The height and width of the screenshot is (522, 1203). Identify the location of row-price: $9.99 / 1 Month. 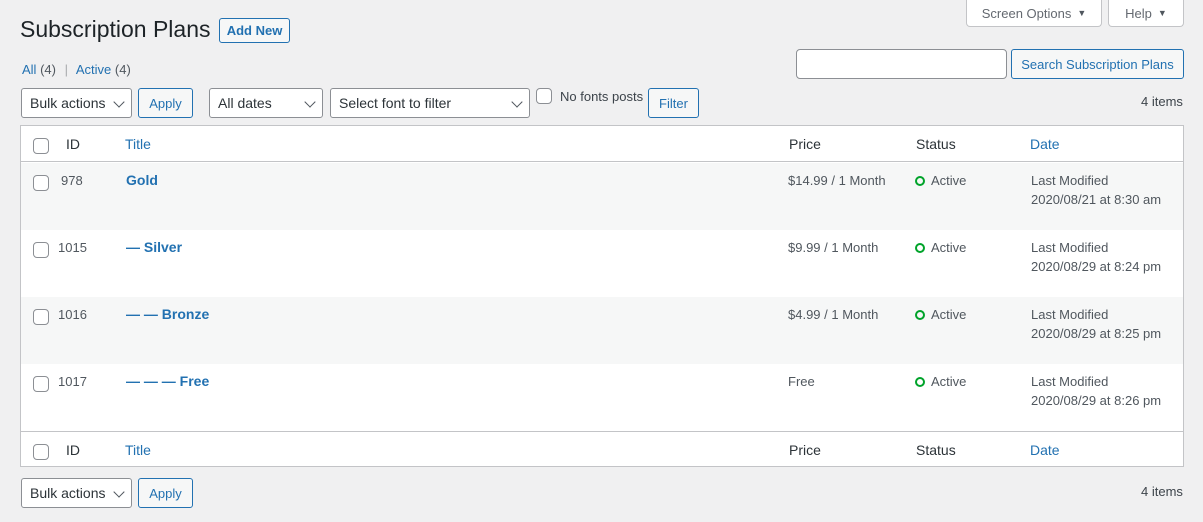
(833, 247).